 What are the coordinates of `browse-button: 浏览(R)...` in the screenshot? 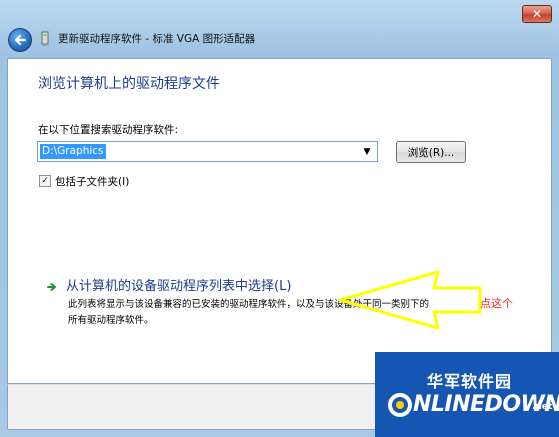 It's located at (431, 152).